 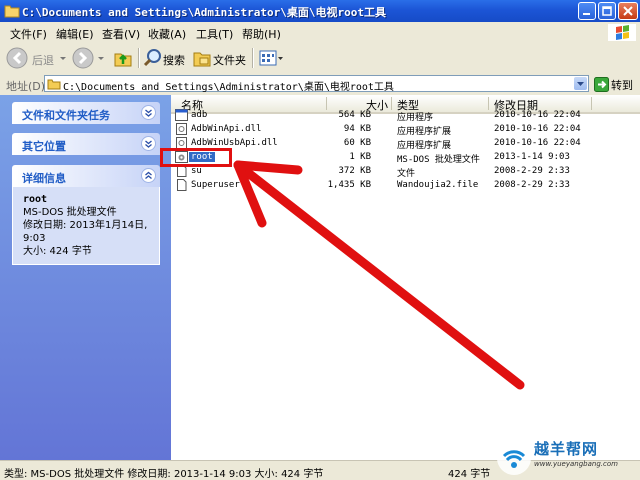 I want to click on watermark: 越羊帮网 www.yueyangbang.com, so click(x=567, y=457).